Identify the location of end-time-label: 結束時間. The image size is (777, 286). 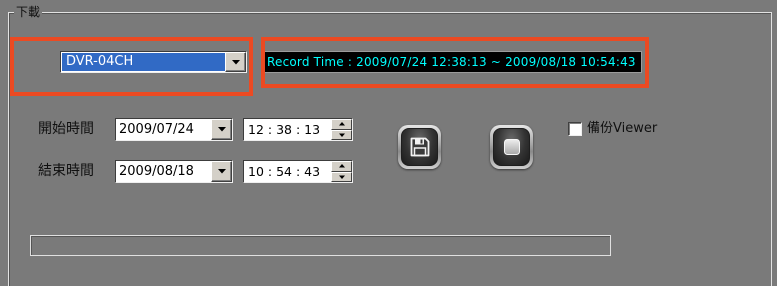
(66, 171).